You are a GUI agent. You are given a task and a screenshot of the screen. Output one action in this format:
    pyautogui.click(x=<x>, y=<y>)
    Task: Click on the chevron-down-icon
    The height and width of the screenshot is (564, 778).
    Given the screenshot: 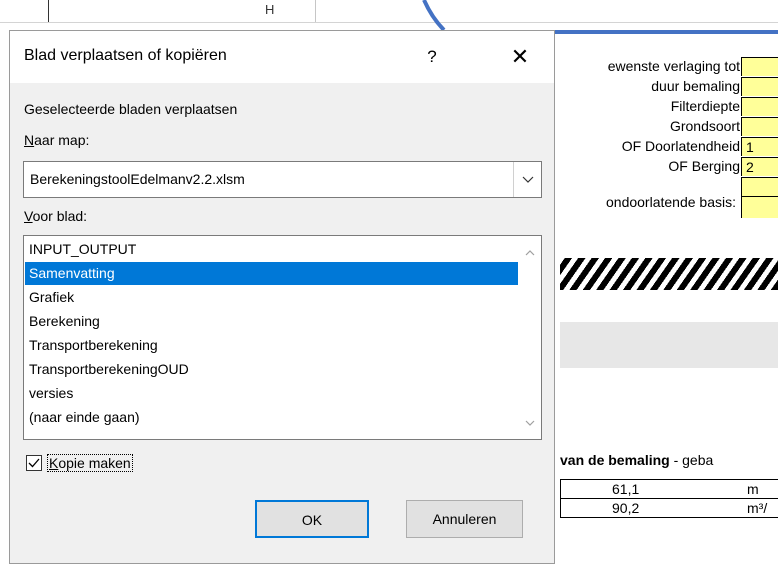 What is the action you would take?
    pyautogui.click(x=528, y=179)
    